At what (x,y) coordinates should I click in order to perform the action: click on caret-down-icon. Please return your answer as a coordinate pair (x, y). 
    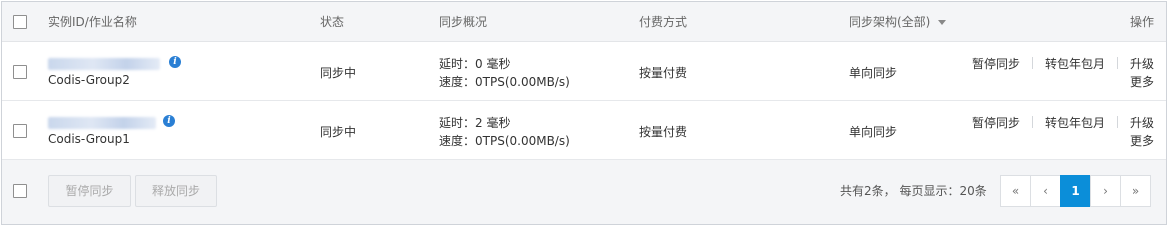
    Looking at the image, I should click on (942, 22).